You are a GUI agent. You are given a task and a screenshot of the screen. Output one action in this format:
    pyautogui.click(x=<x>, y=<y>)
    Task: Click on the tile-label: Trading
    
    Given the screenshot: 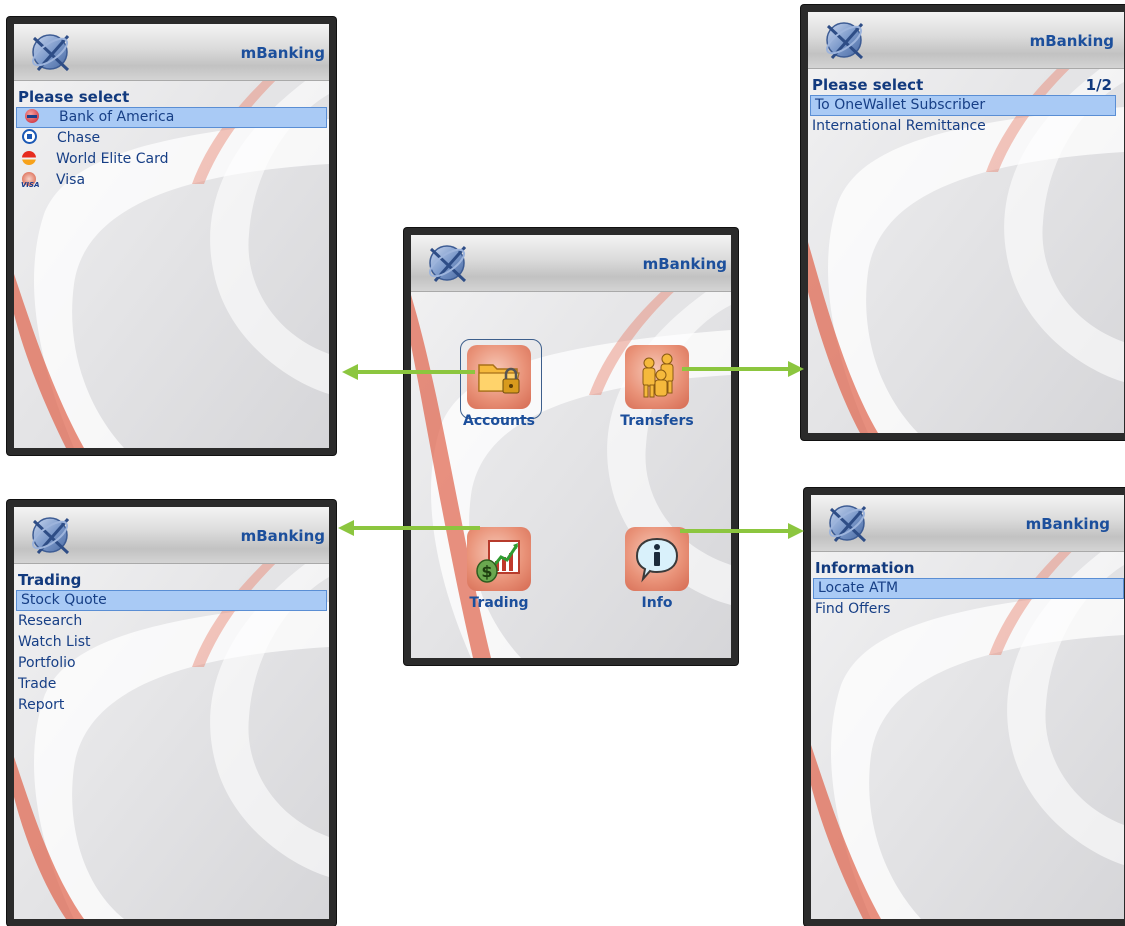 What is the action you would take?
    pyautogui.click(x=499, y=603)
    